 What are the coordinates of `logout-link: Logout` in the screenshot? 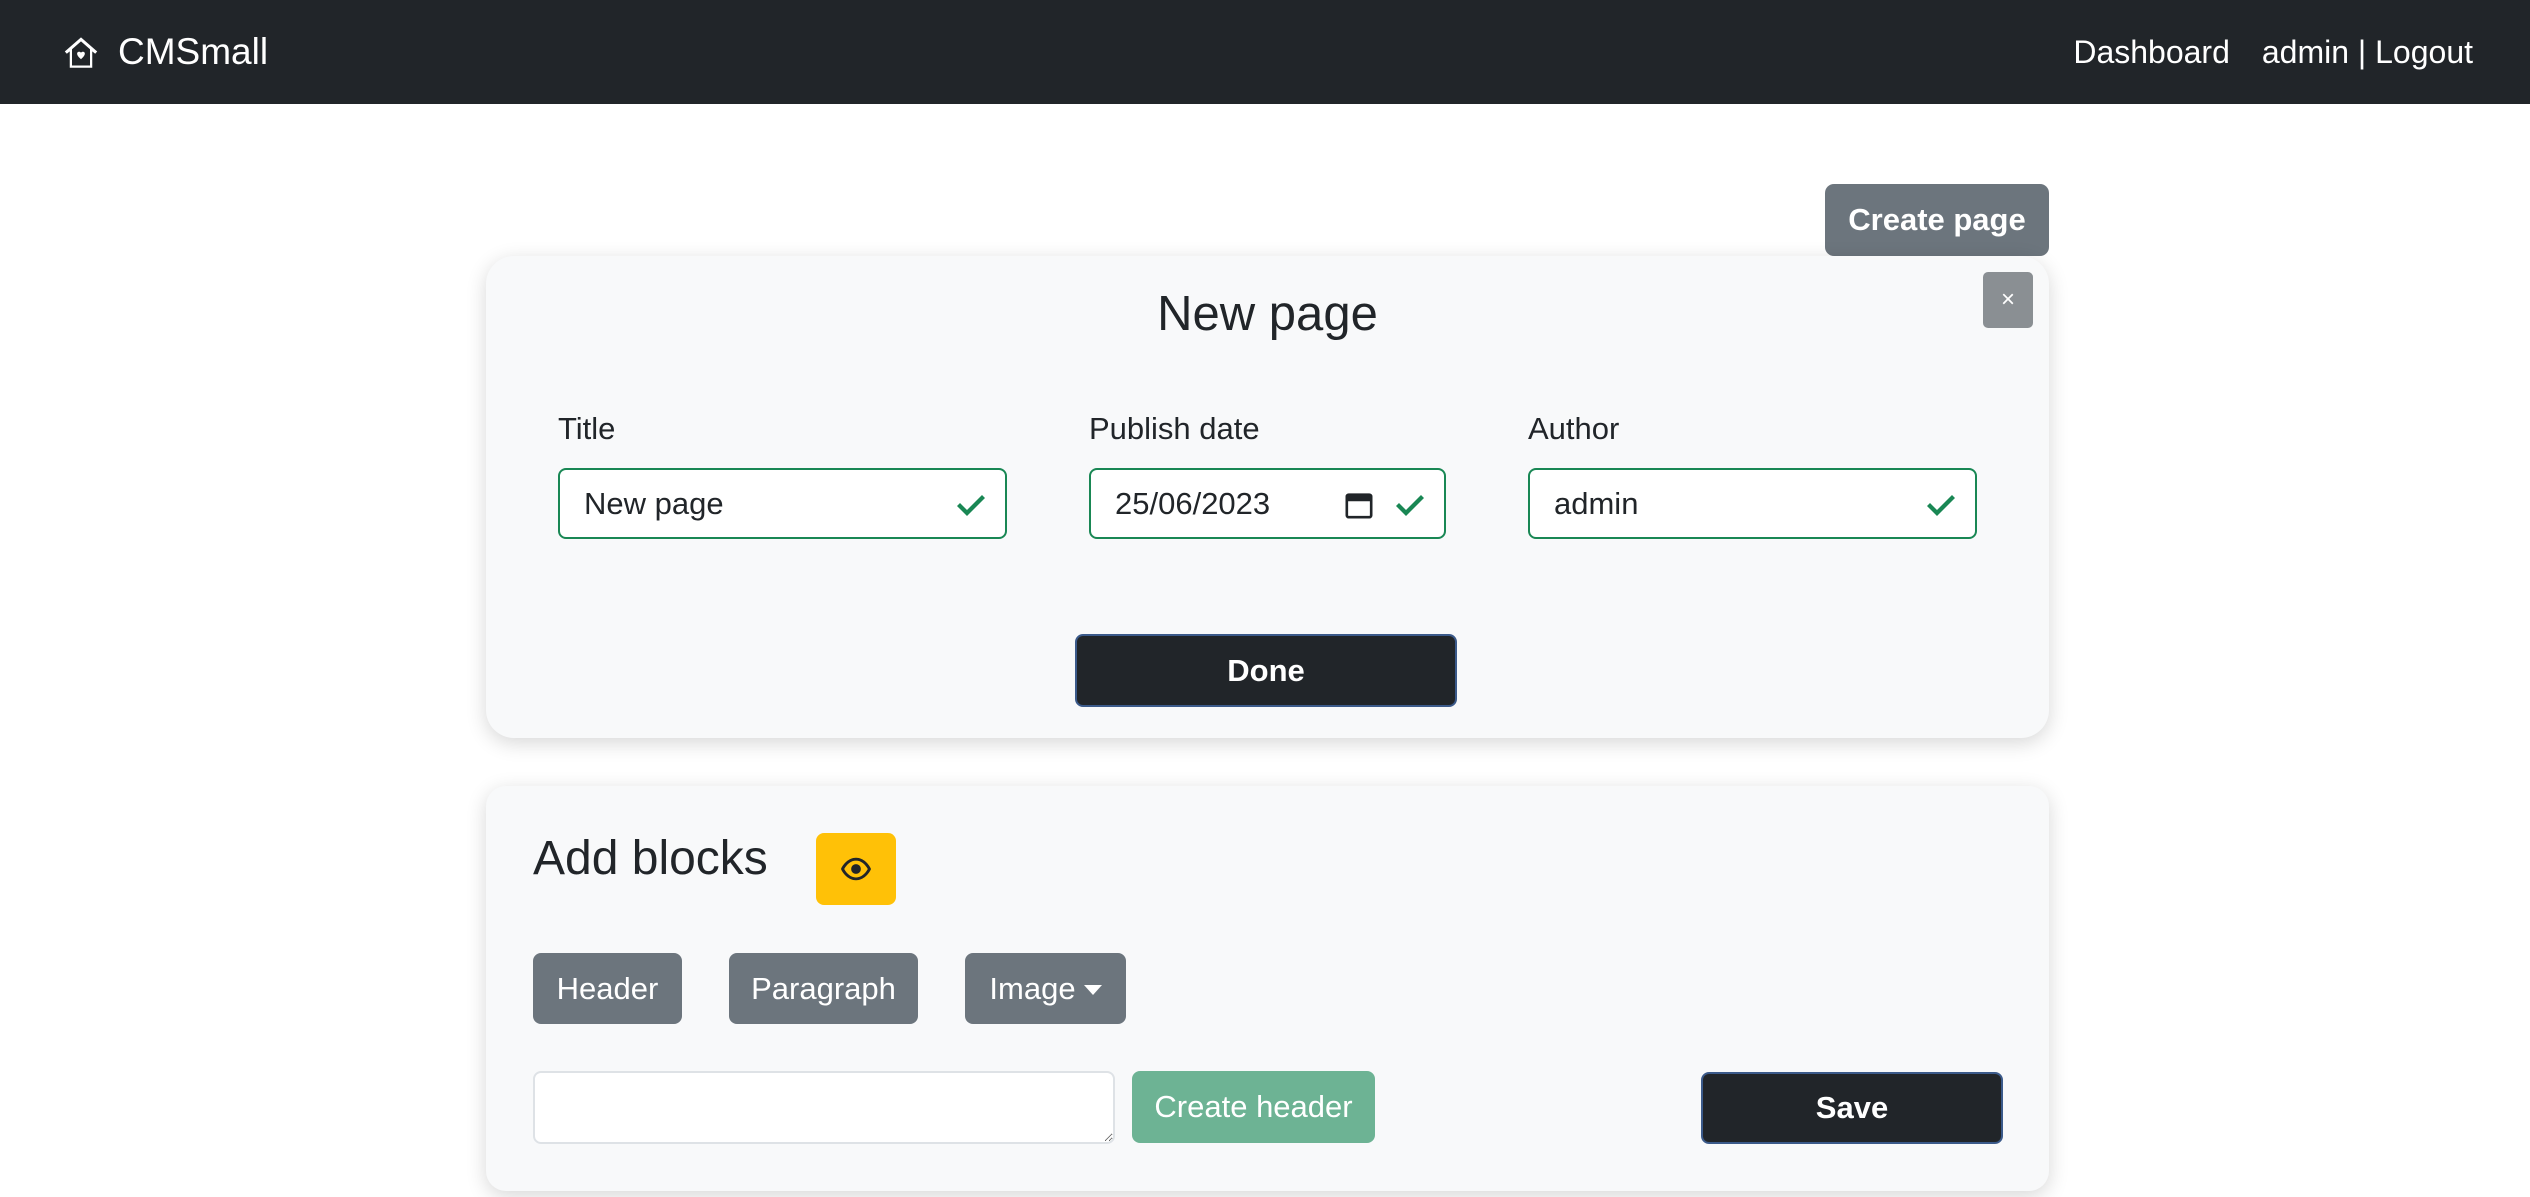 It's located at (2424, 52).